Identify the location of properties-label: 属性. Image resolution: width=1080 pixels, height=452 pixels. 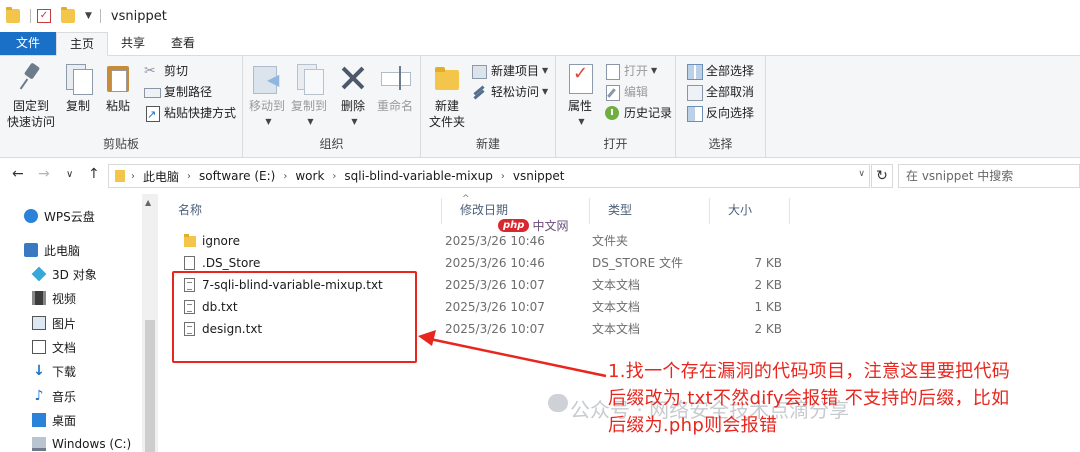
(579, 106).